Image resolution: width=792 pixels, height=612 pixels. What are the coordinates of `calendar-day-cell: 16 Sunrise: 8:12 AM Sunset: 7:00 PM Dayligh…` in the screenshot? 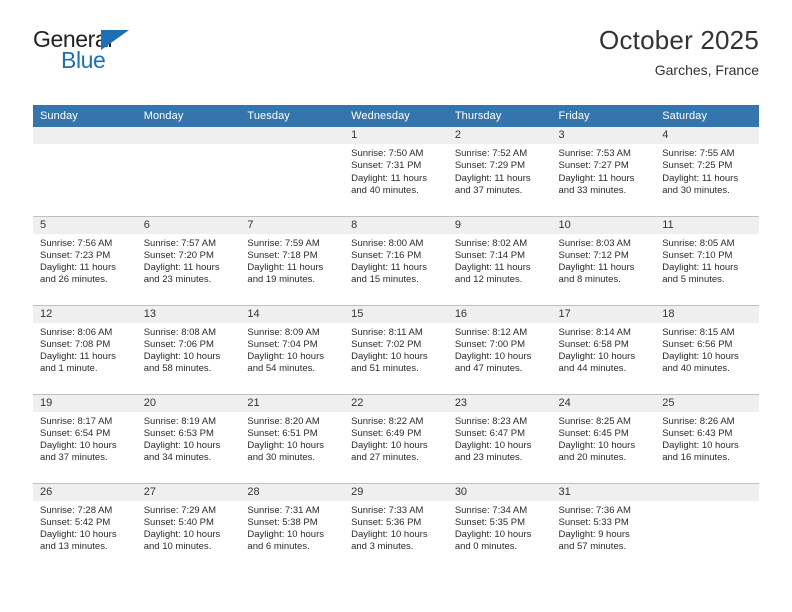 It's located at (499, 349).